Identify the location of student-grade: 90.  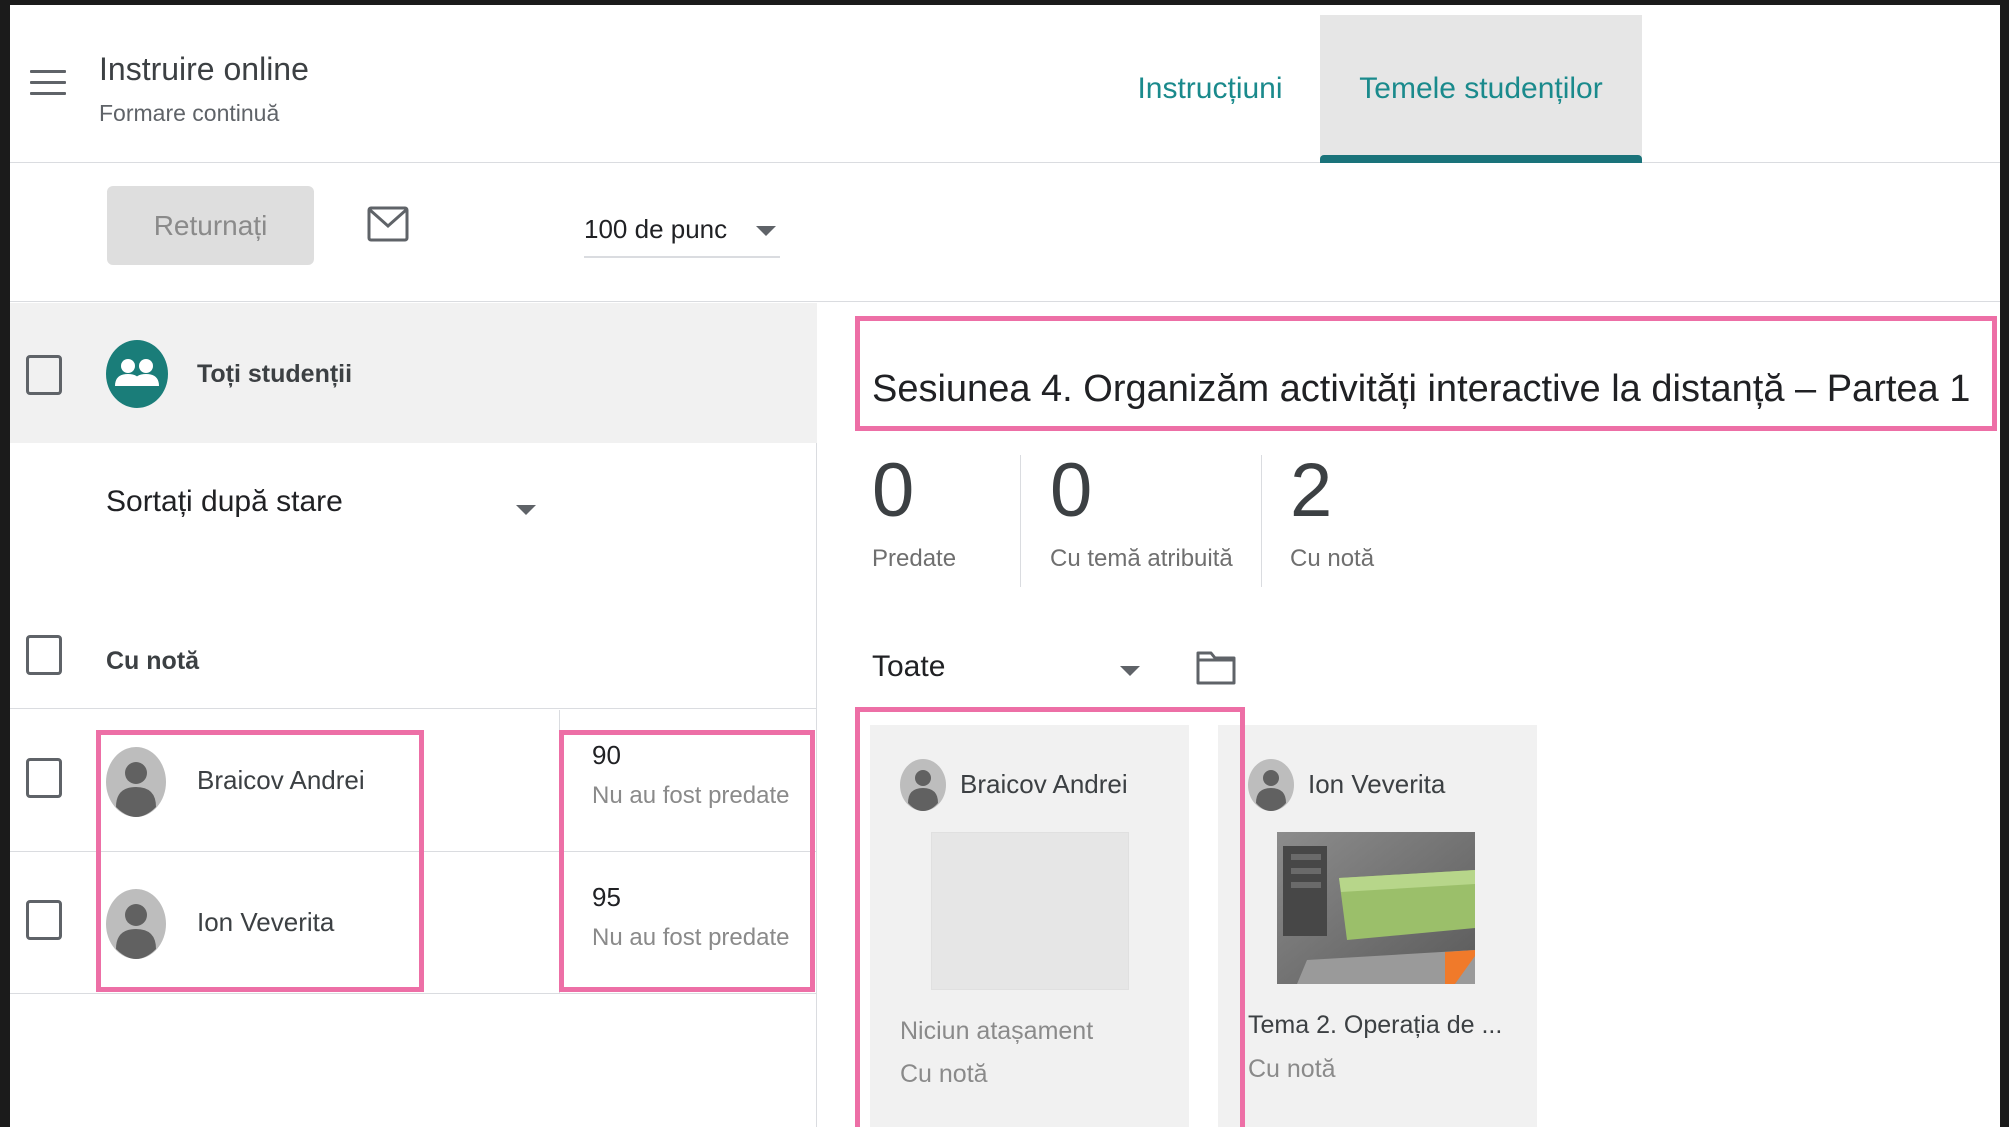
(606, 755).